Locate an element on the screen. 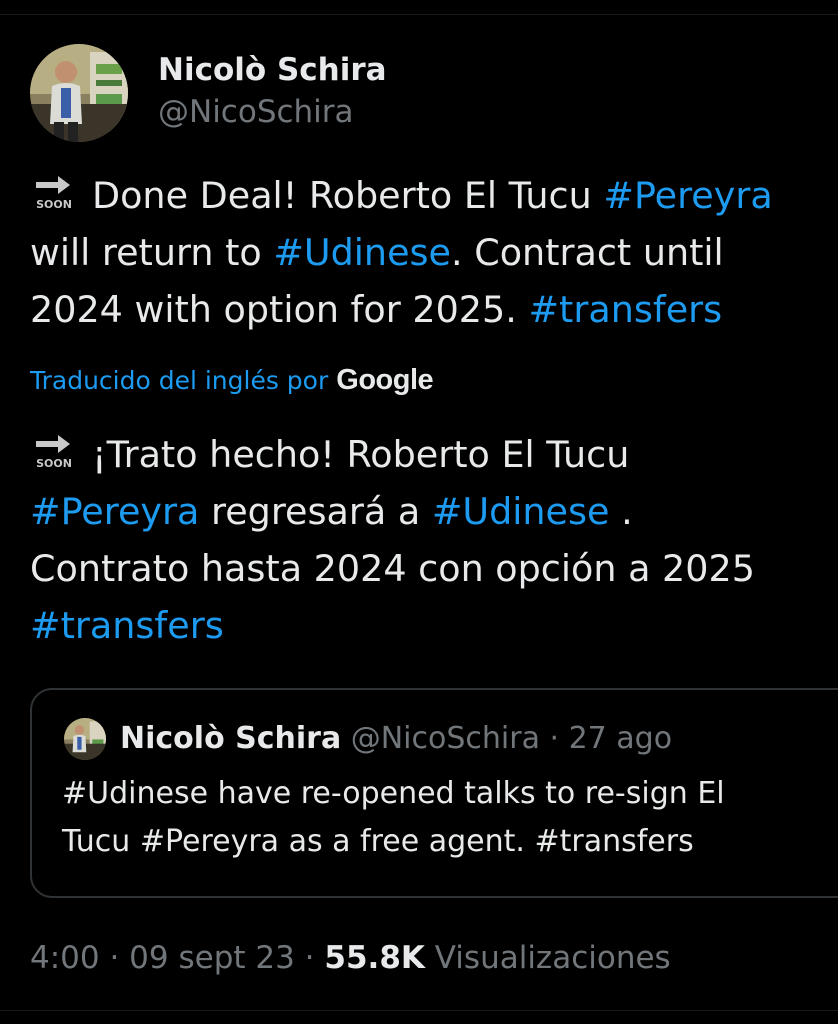  tweet-line-3: 2024 with option for 2025. #transfers is located at coordinates (434, 309).